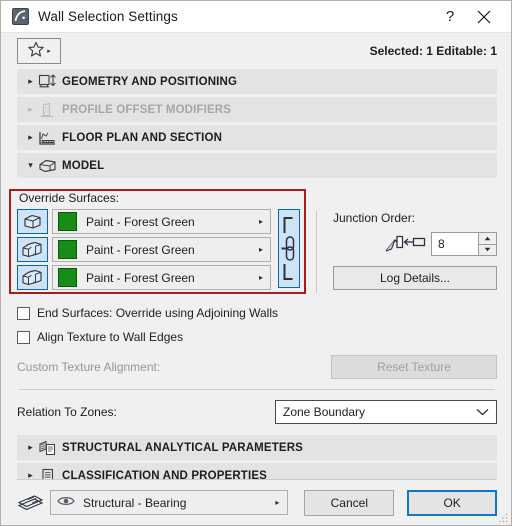 The image size is (512, 526). What do you see at coordinates (257, 389) in the screenshot?
I see `divider` at bounding box center [257, 389].